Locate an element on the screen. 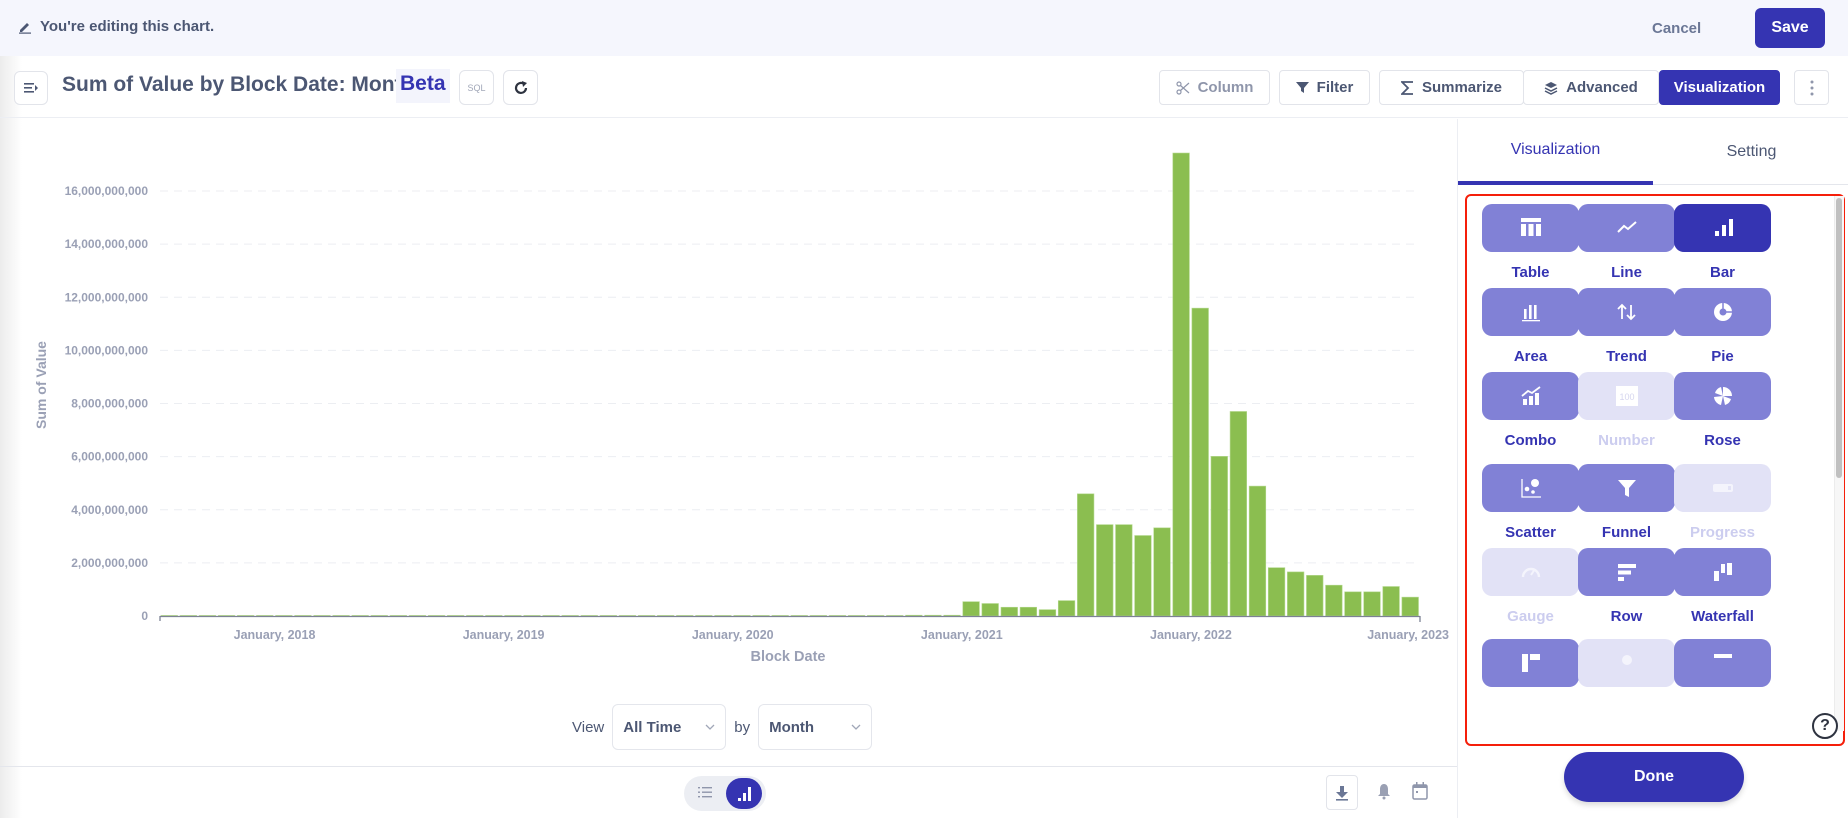 The image size is (1848, 818). help-button: ? is located at coordinates (1825, 726).